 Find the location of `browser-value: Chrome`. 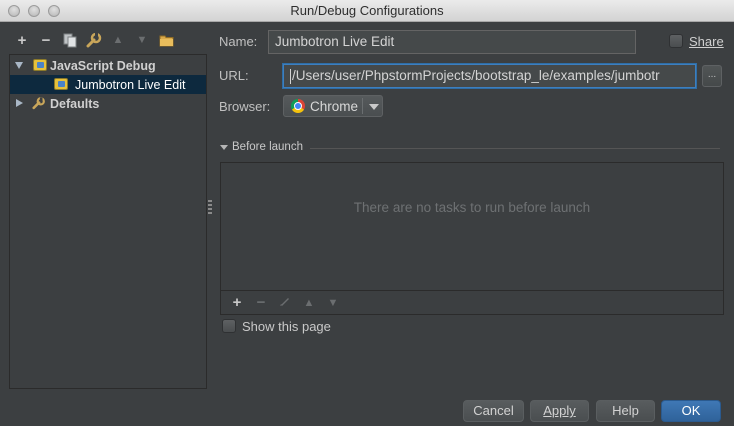

browser-value: Chrome is located at coordinates (334, 106).